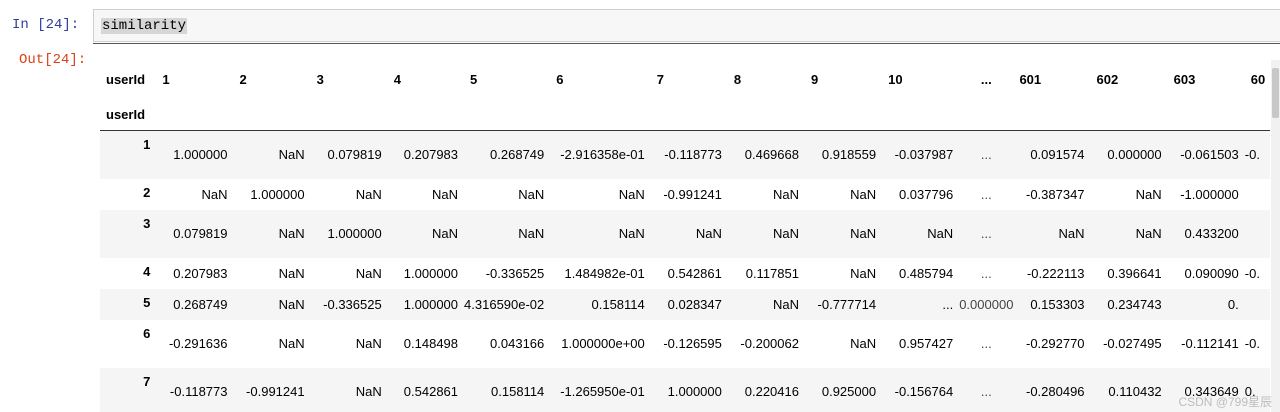 This screenshot has height=412, width=1280. Describe the element at coordinates (924, 155) in the screenshot. I see `table-cell: -0.037987` at that location.